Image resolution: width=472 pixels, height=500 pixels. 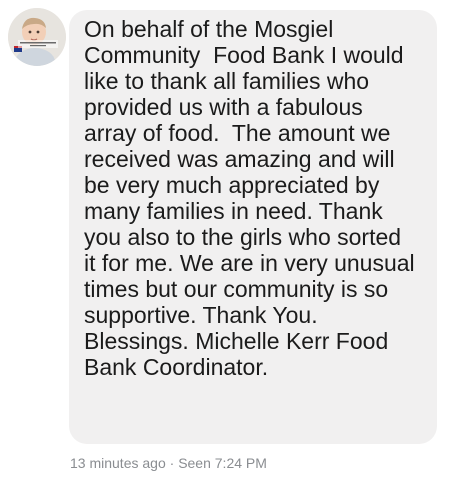 I want to click on message-line: Community Food Bank I would, so click(x=244, y=55).